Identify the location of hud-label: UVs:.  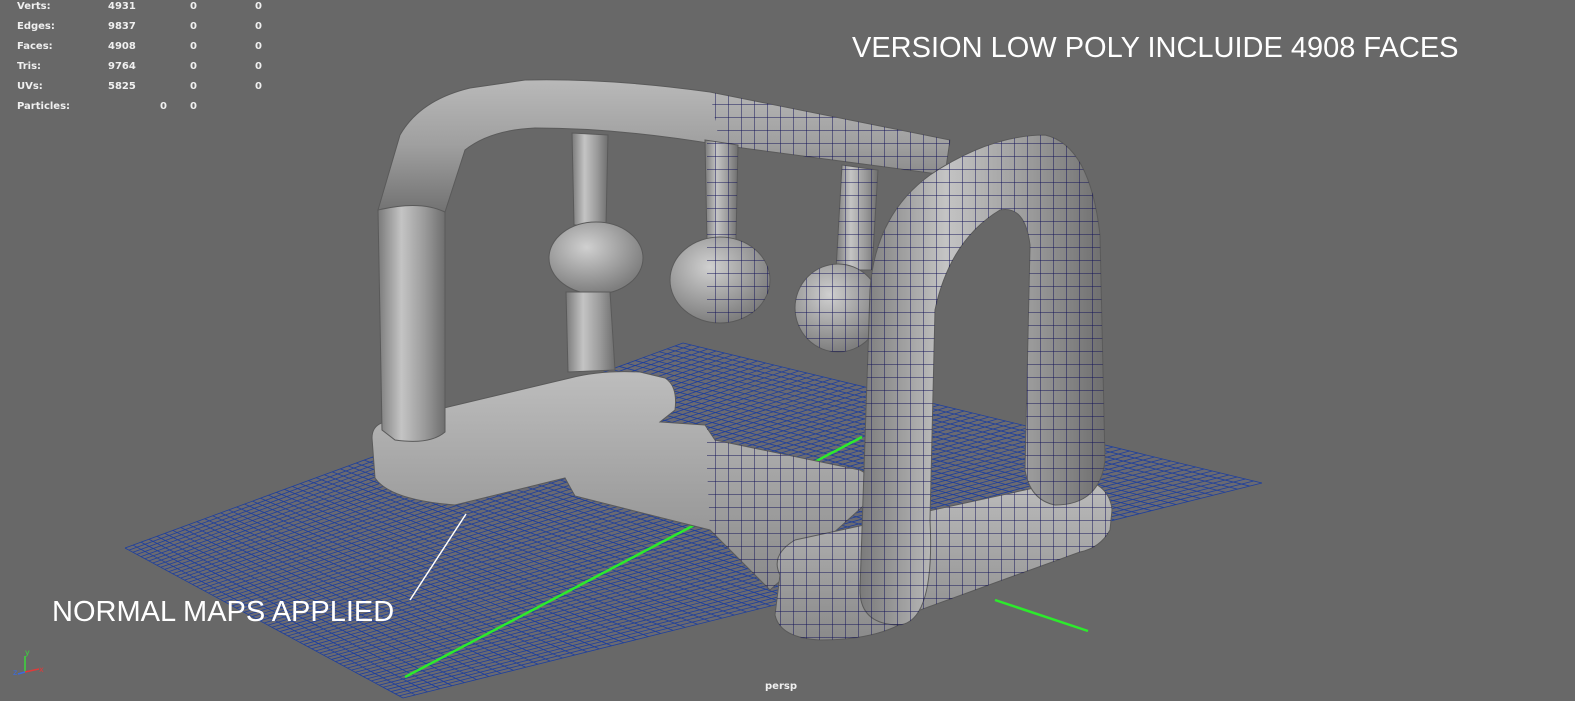
(30, 86).